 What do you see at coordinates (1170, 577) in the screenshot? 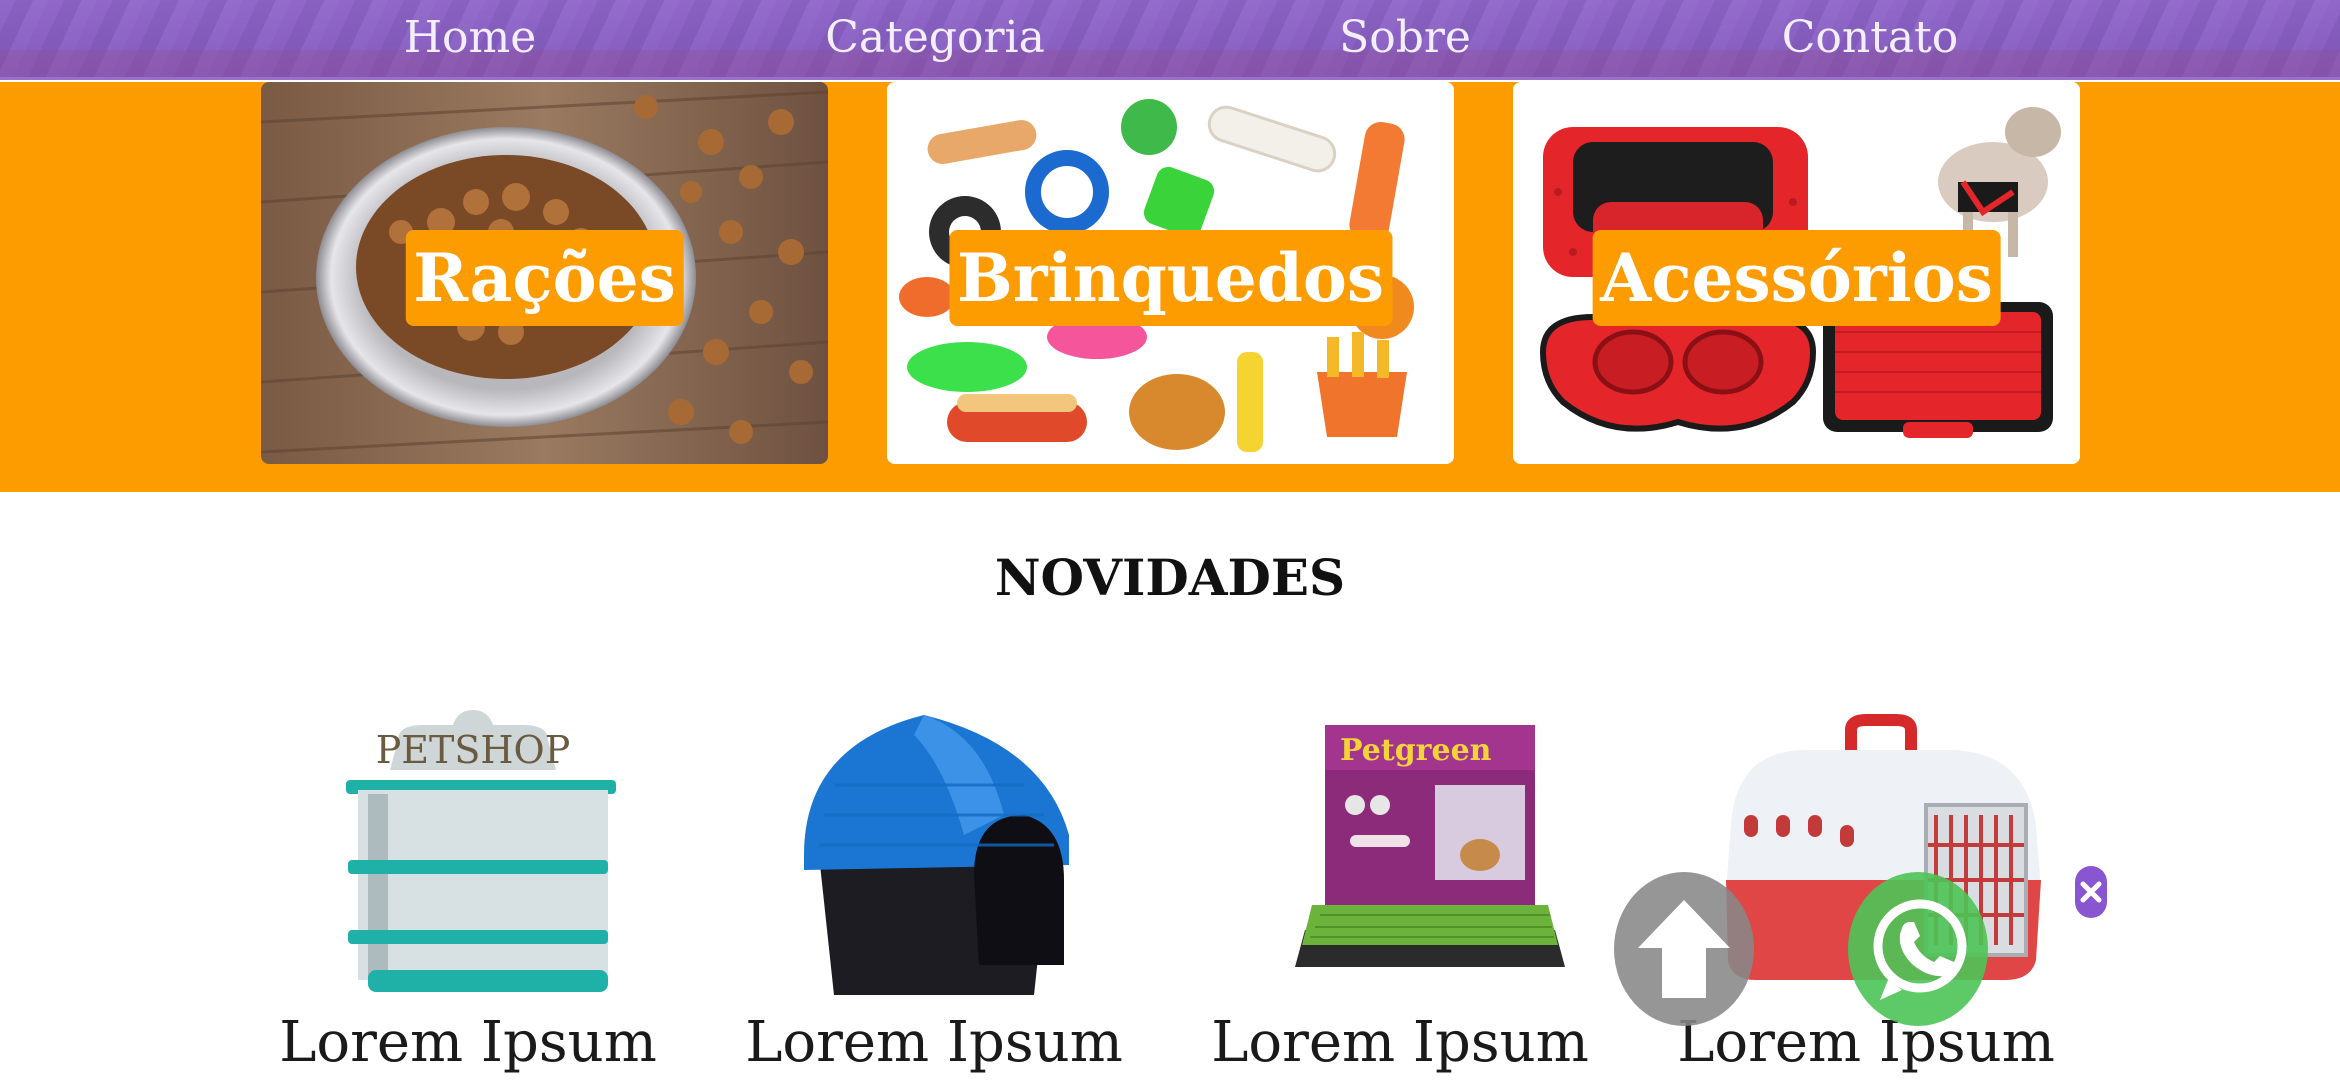
I see `section-title-novidades: NOVIDADES` at bounding box center [1170, 577].